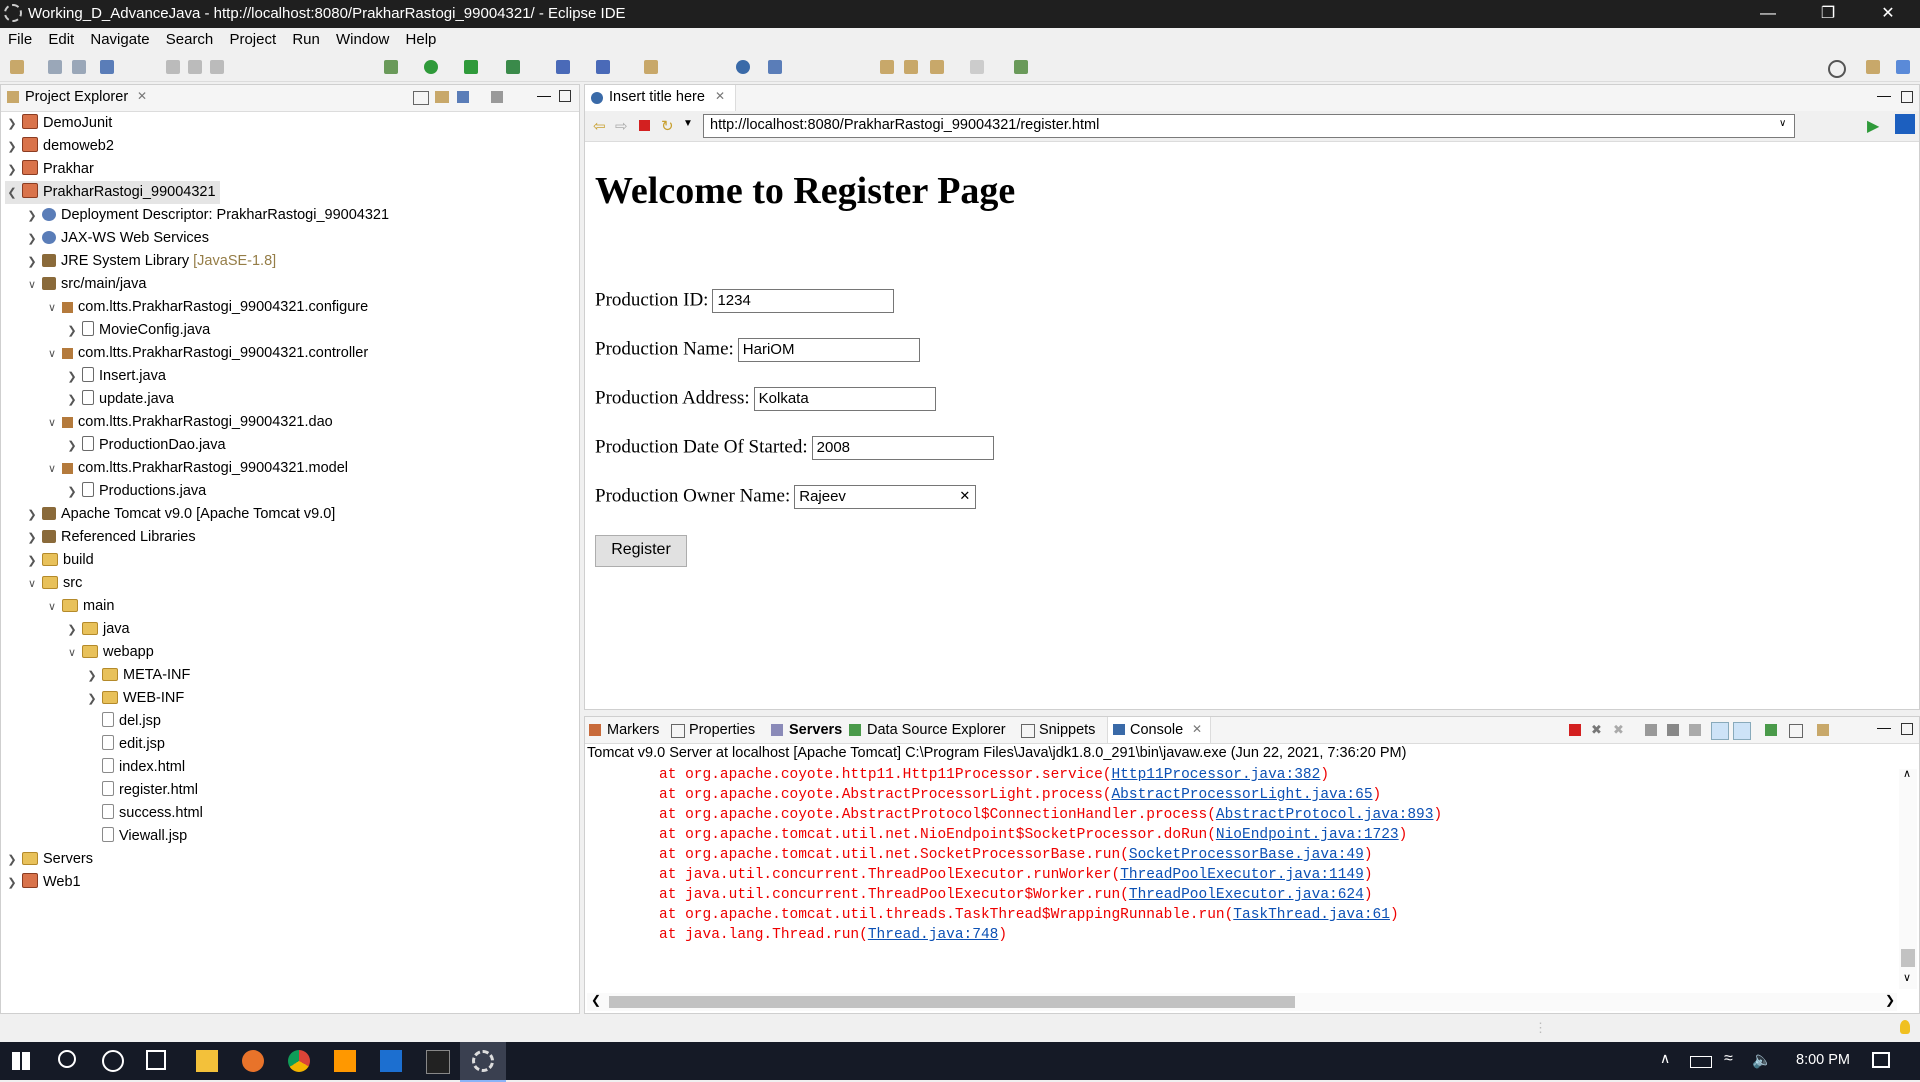 Image resolution: width=1920 pixels, height=1082 pixels. I want to click on tree-item-webapp: ∨ webapp, so click(109, 652).